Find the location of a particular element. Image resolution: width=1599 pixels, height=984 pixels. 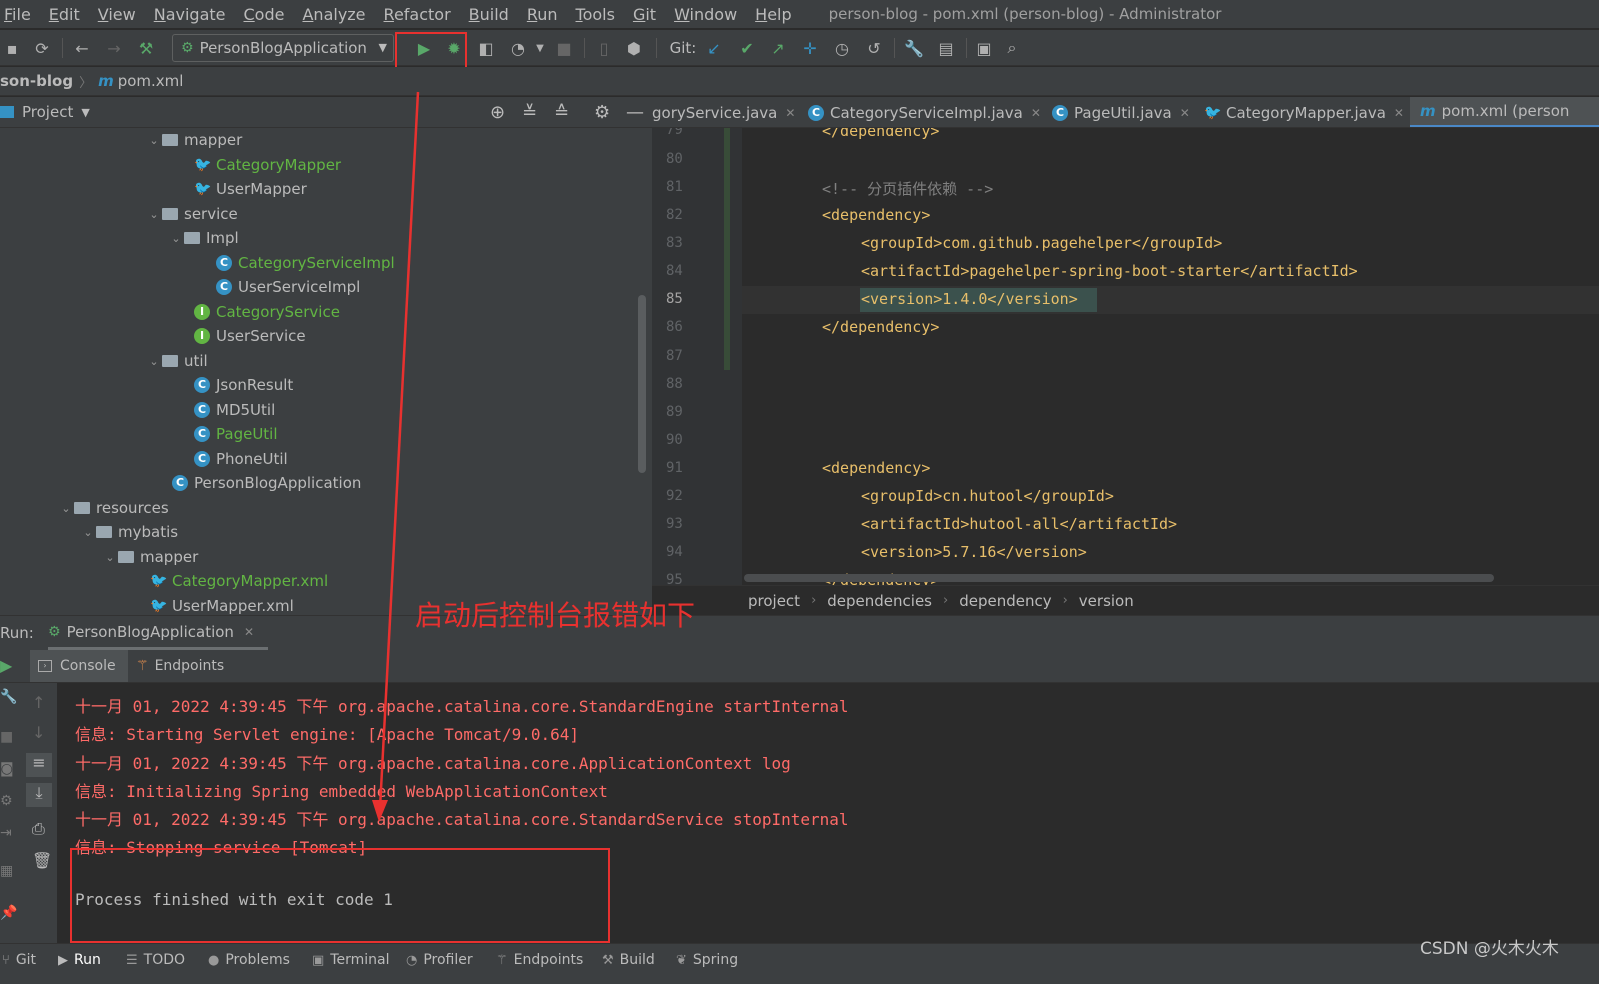

soft-wrap-icon: ≡ is located at coordinates (39, 765).